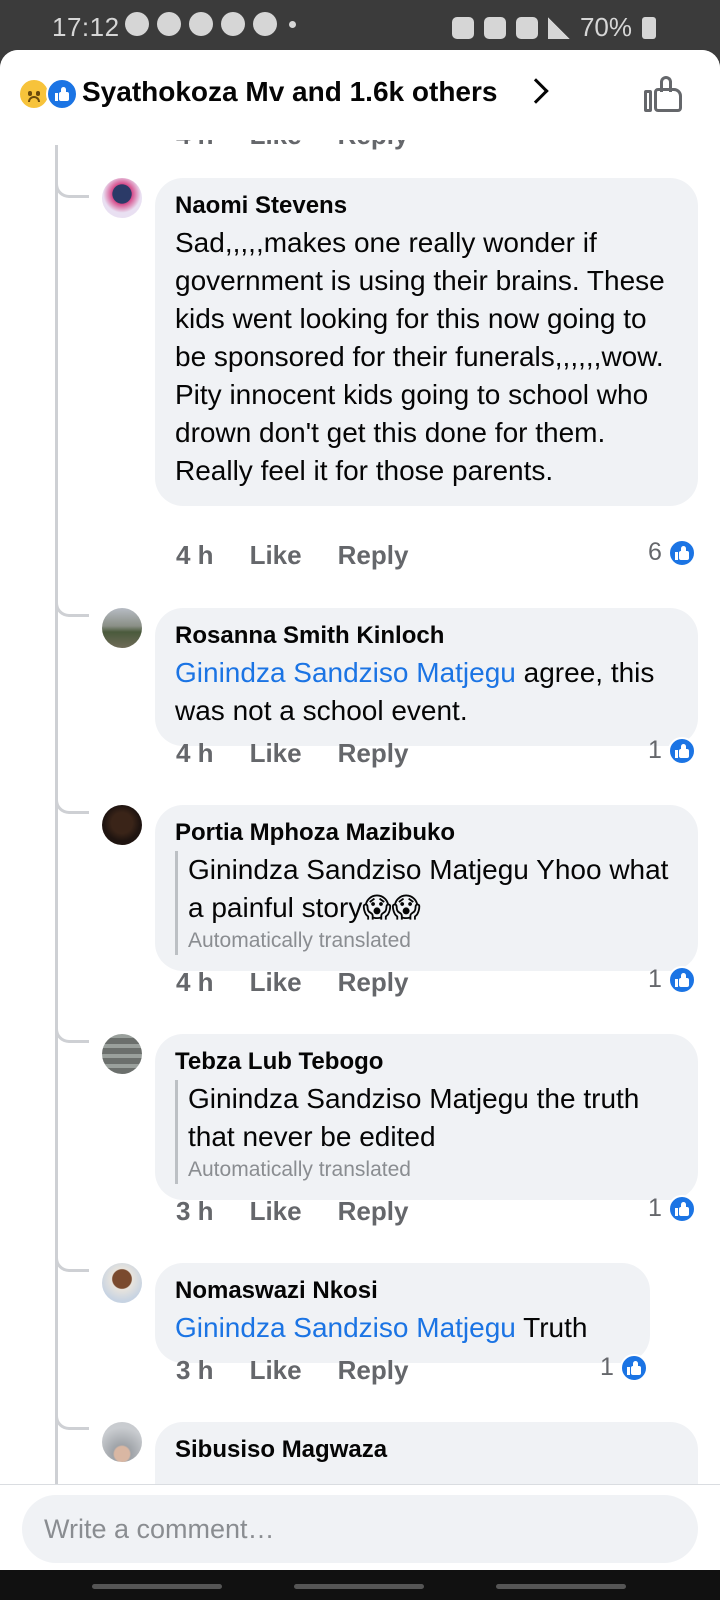 The image size is (720, 1600). I want to click on wifi-icon, so click(526, 27).